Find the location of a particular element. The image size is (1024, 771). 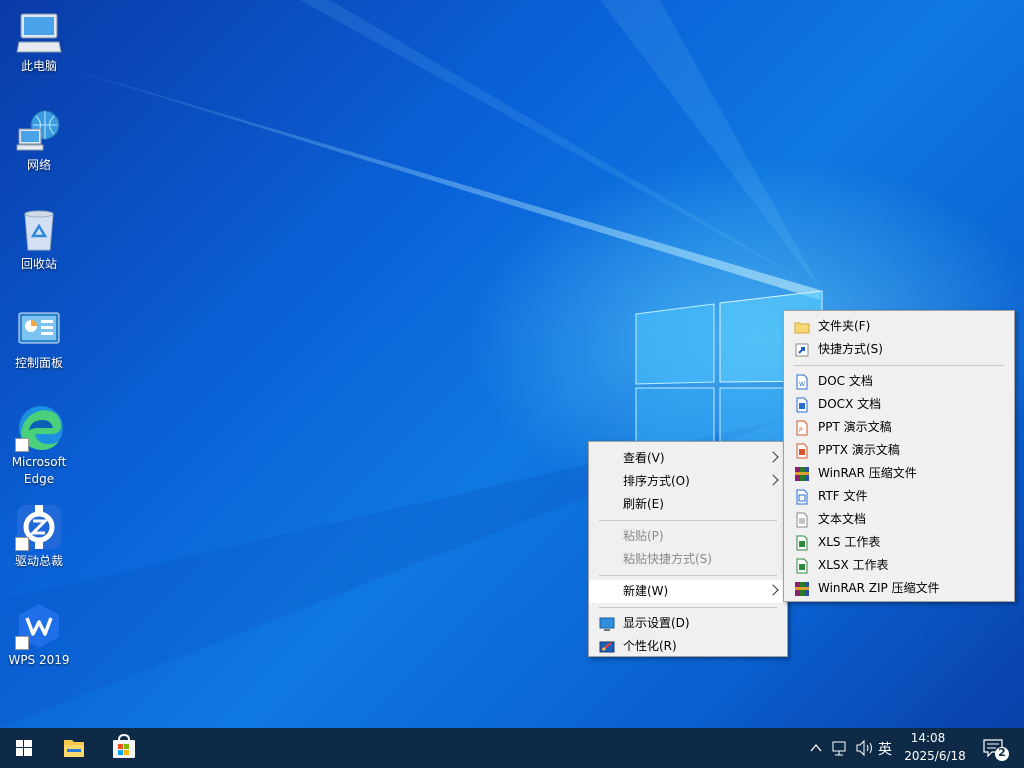

submenu-item-shortcut: 快捷方式(S) is located at coordinates (899, 349).